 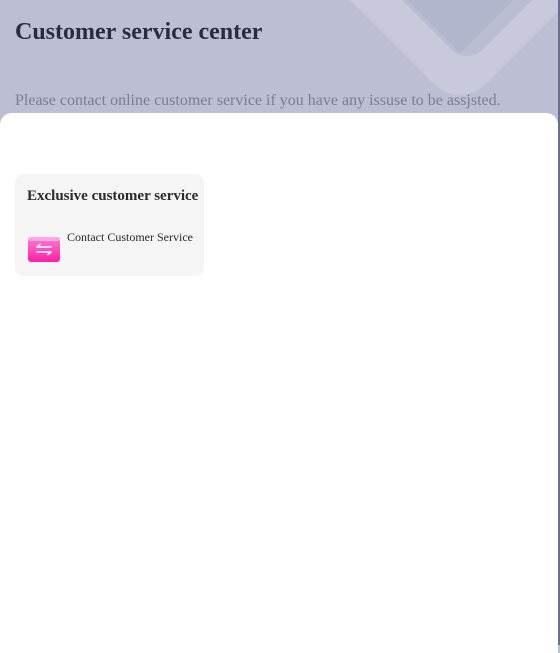 What do you see at coordinates (44, 249) in the screenshot?
I see `swap-arrows-icon` at bounding box center [44, 249].